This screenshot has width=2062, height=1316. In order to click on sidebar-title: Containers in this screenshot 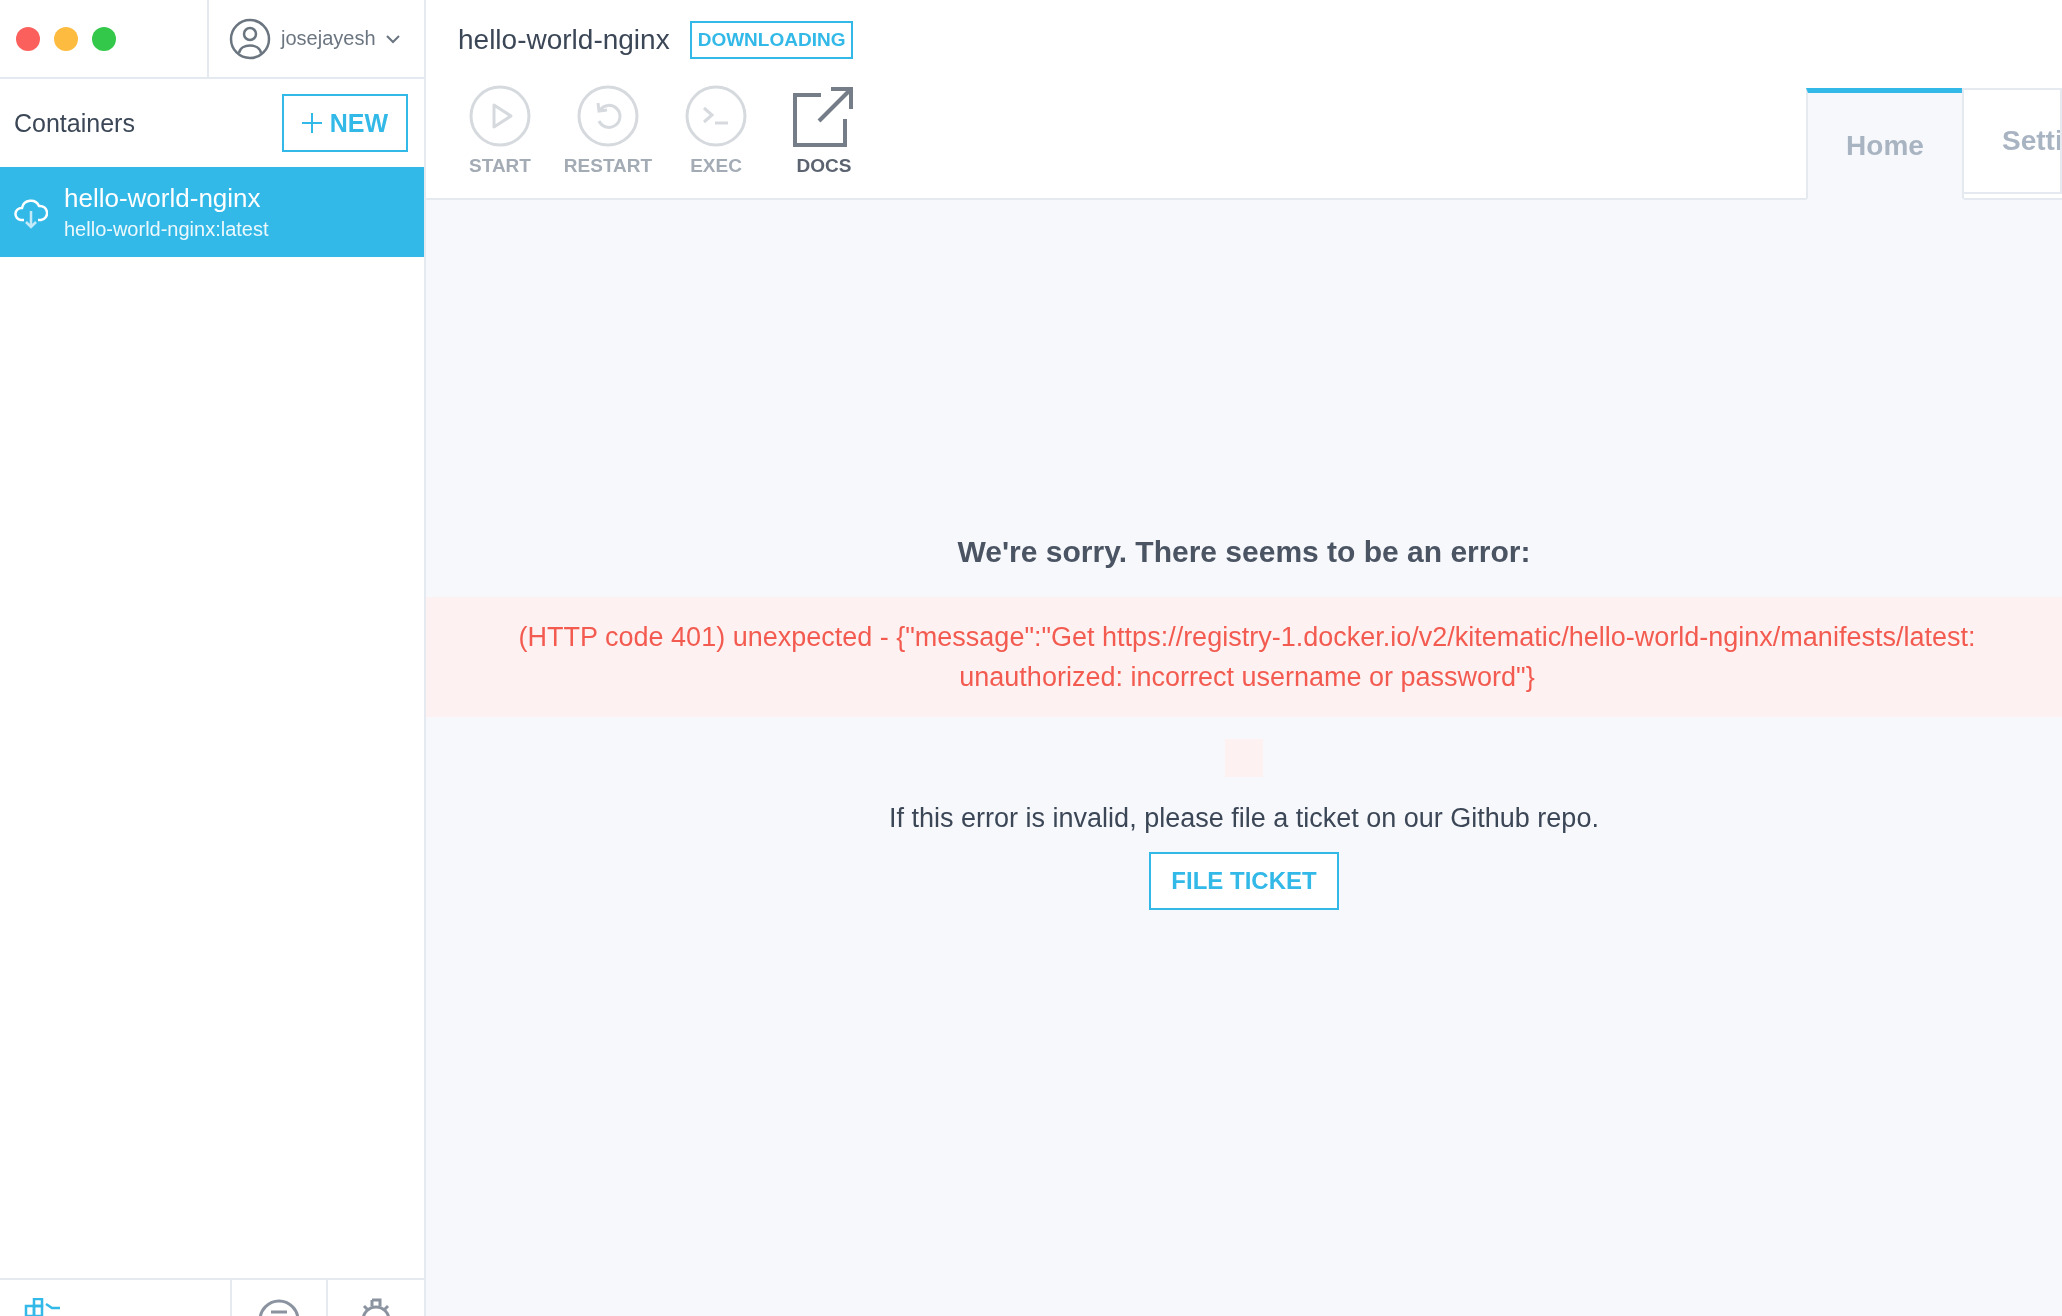, I will do `click(74, 123)`.